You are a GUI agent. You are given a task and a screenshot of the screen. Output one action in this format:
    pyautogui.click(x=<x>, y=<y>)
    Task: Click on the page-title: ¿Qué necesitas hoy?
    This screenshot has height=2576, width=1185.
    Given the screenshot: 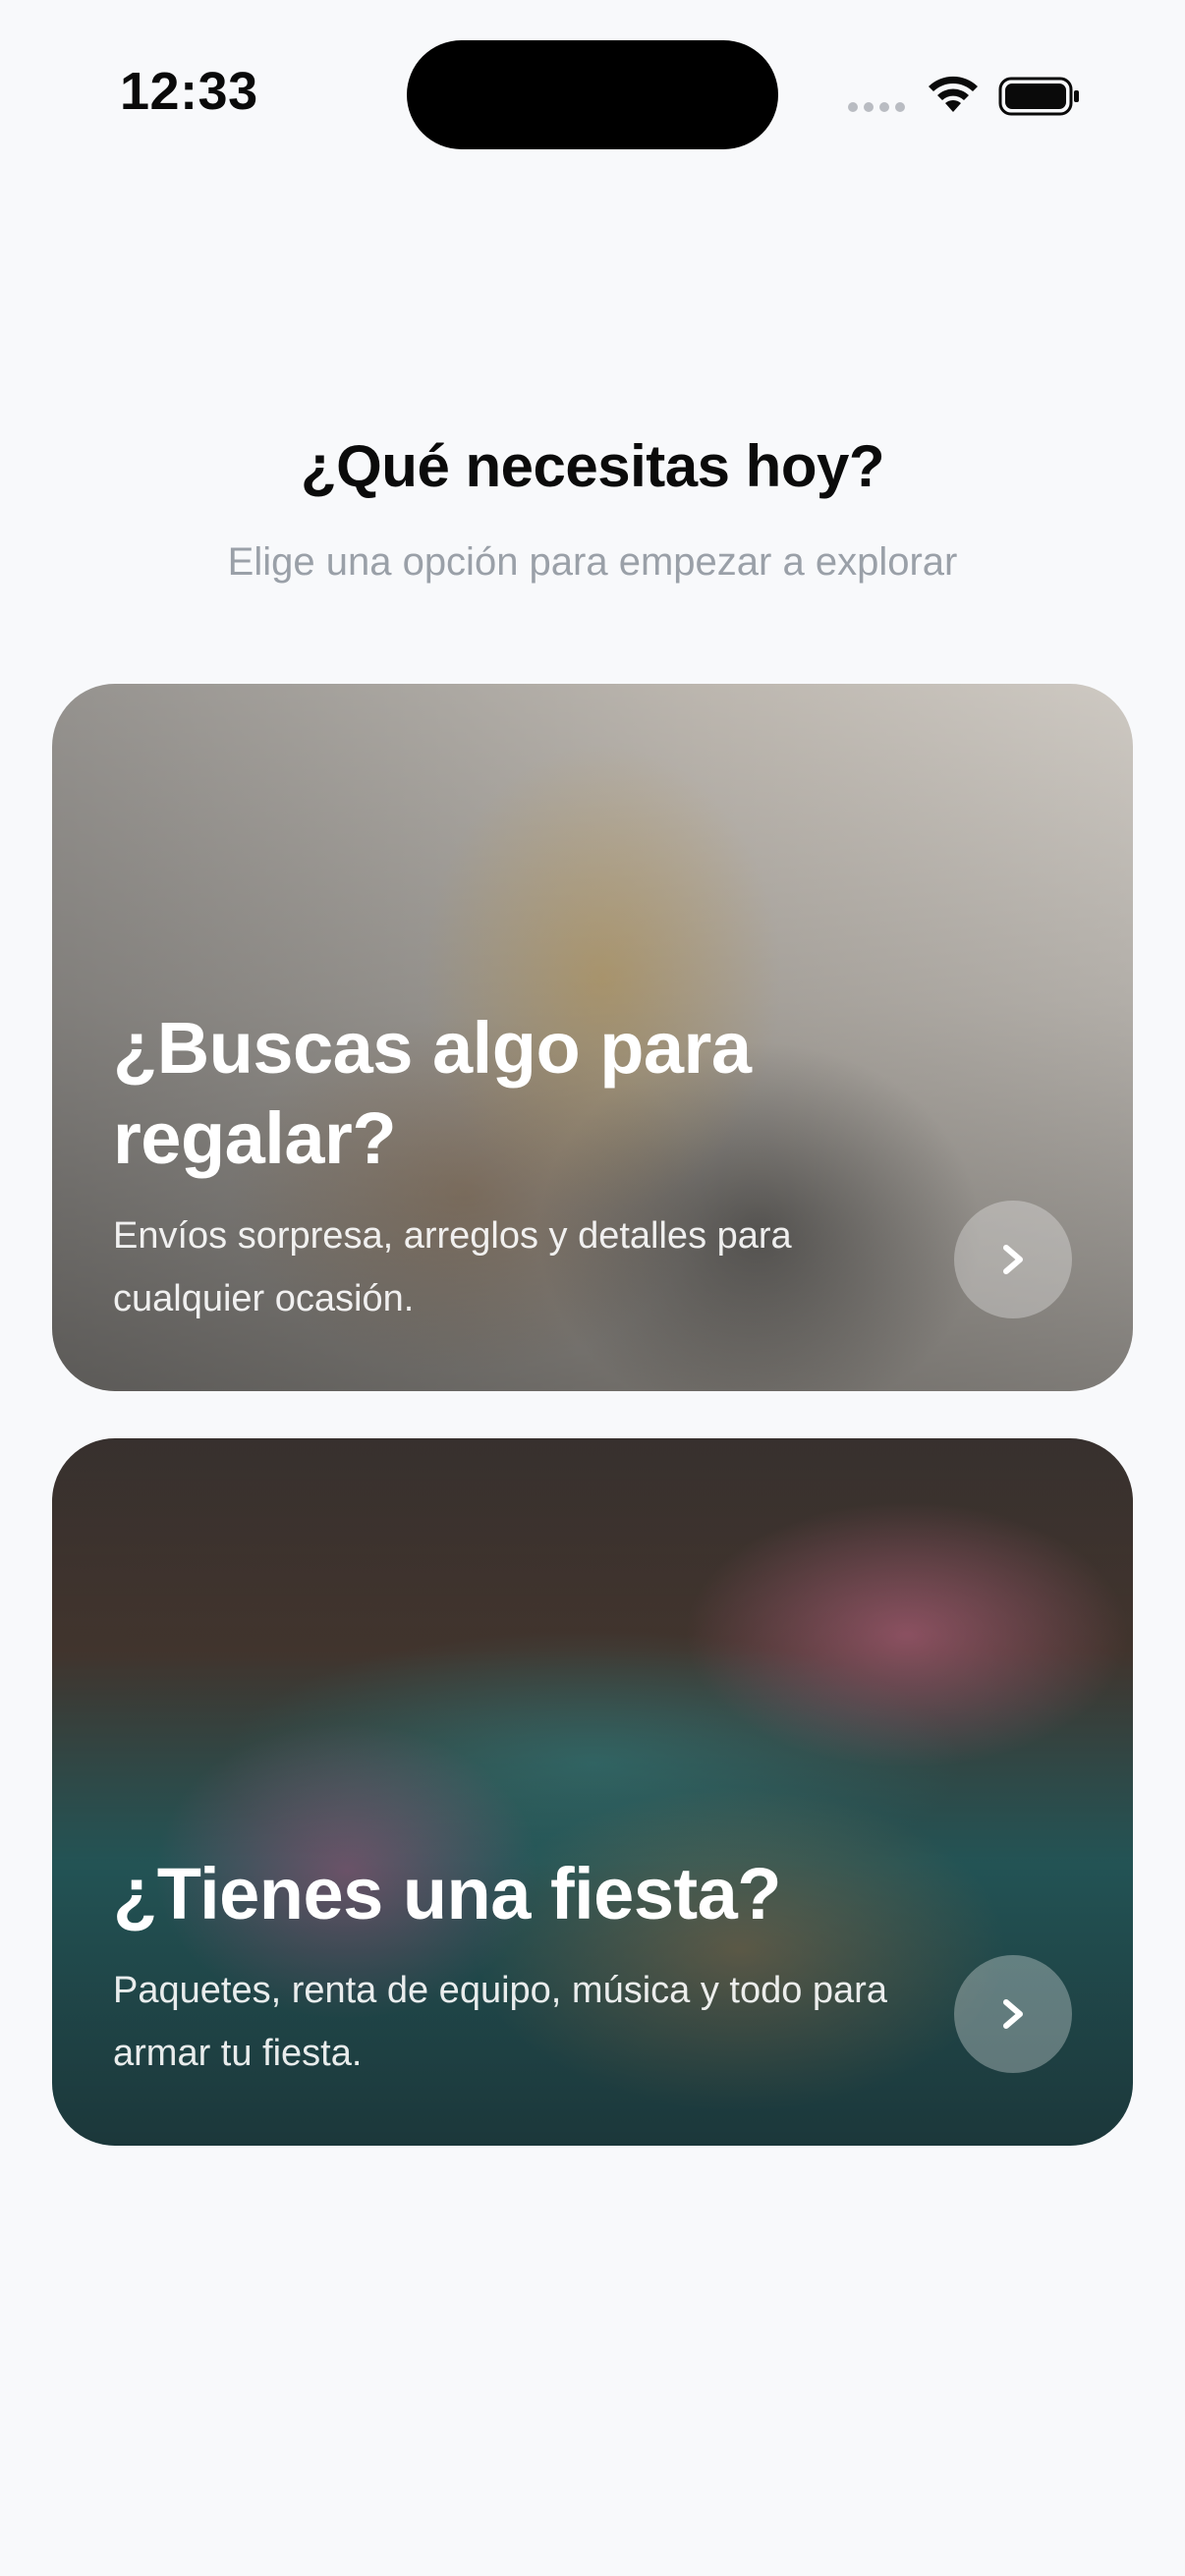 What is the action you would take?
    pyautogui.click(x=592, y=466)
    